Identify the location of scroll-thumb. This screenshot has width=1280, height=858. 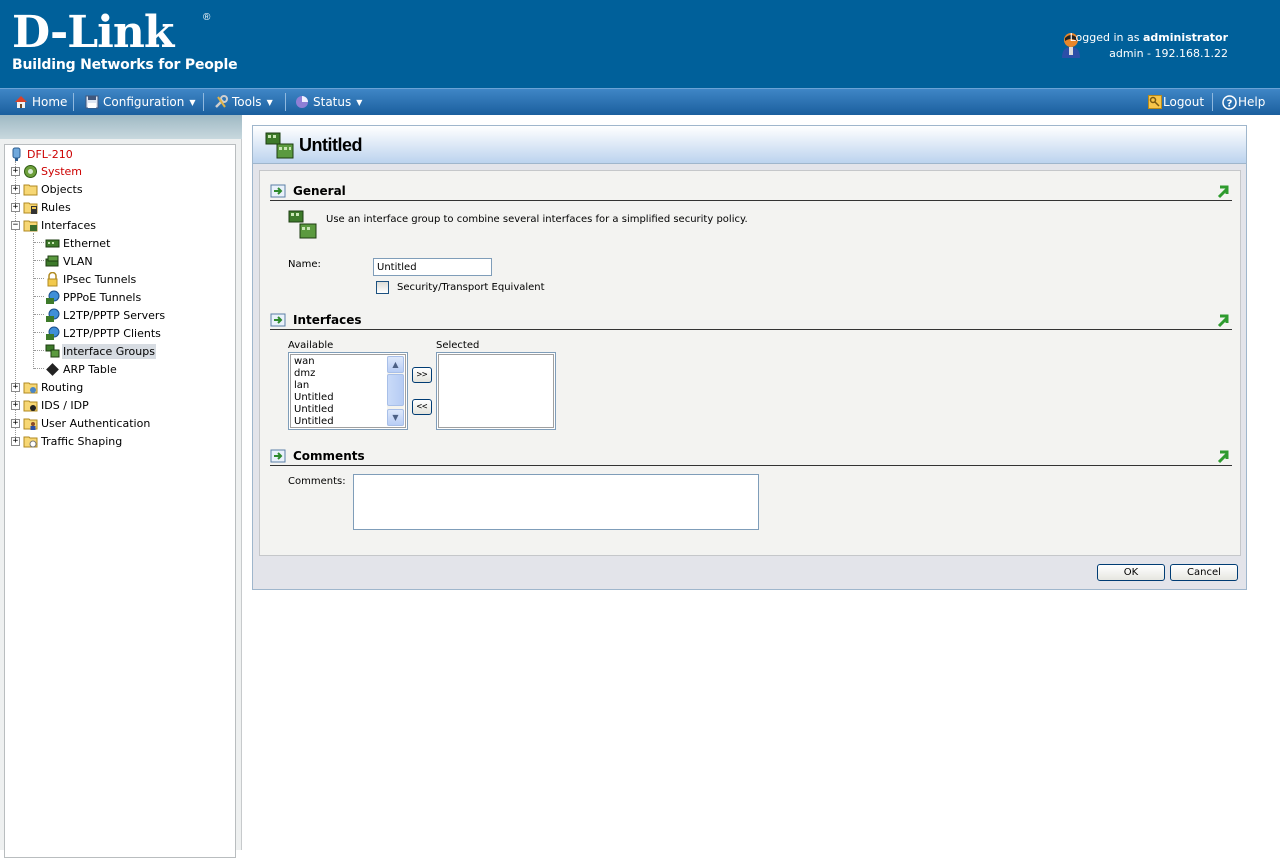
(395, 390).